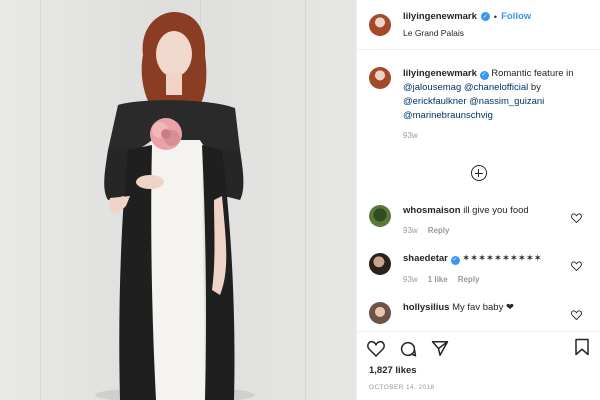 The width and height of the screenshot is (600, 400). Describe the element at coordinates (440, 348) in the screenshot. I see `share-icon` at that location.